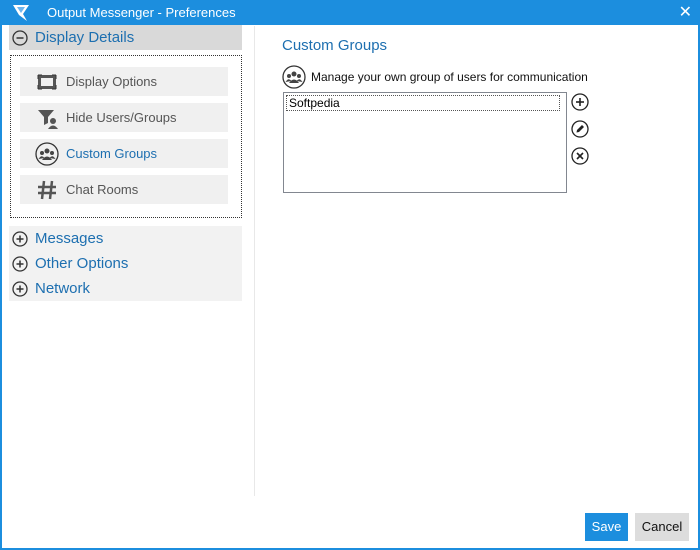 This screenshot has height=550, width=700. What do you see at coordinates (662, 527) in the screenshot?
I see `cancel-button: Cancel` at bounding box center [662, 527].